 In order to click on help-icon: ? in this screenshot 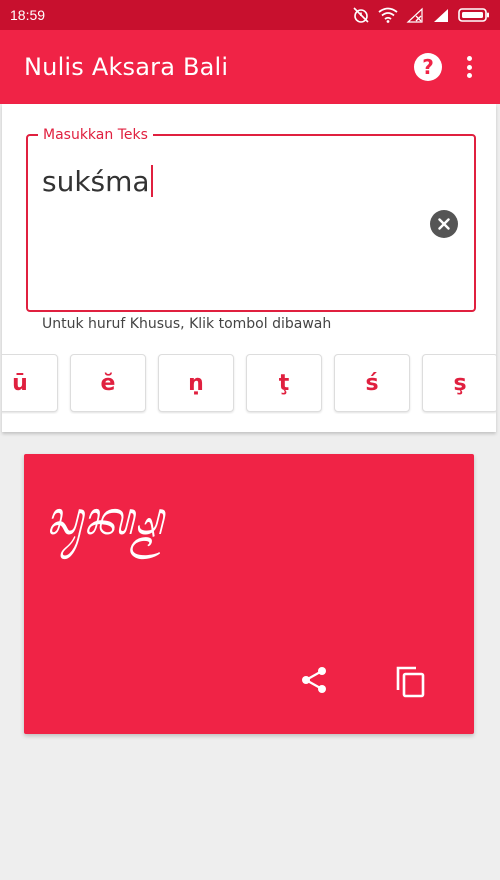, I will do `click(428, 67)`.